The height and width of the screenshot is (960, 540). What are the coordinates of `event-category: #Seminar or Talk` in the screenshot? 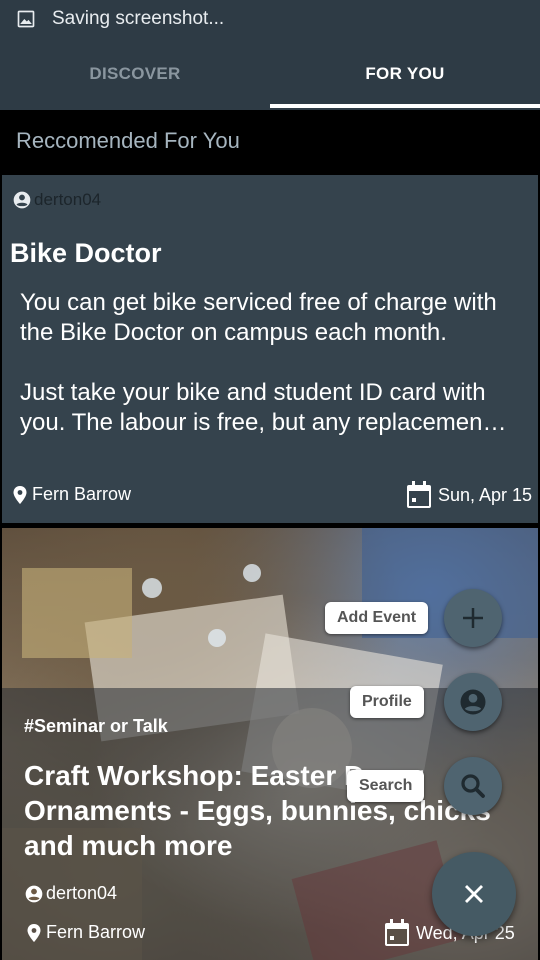 It's located at (96, 726).